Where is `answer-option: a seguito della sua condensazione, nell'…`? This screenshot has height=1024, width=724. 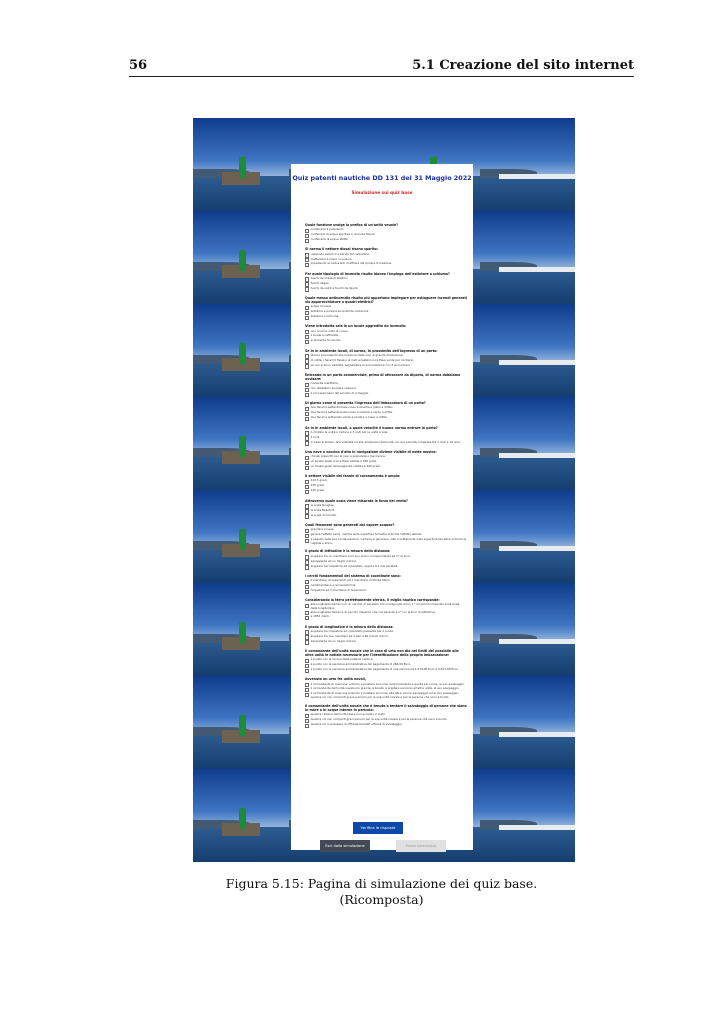 answer-option: a seguito della sua condensazione, nell'… is located at coordinates (386, 541).